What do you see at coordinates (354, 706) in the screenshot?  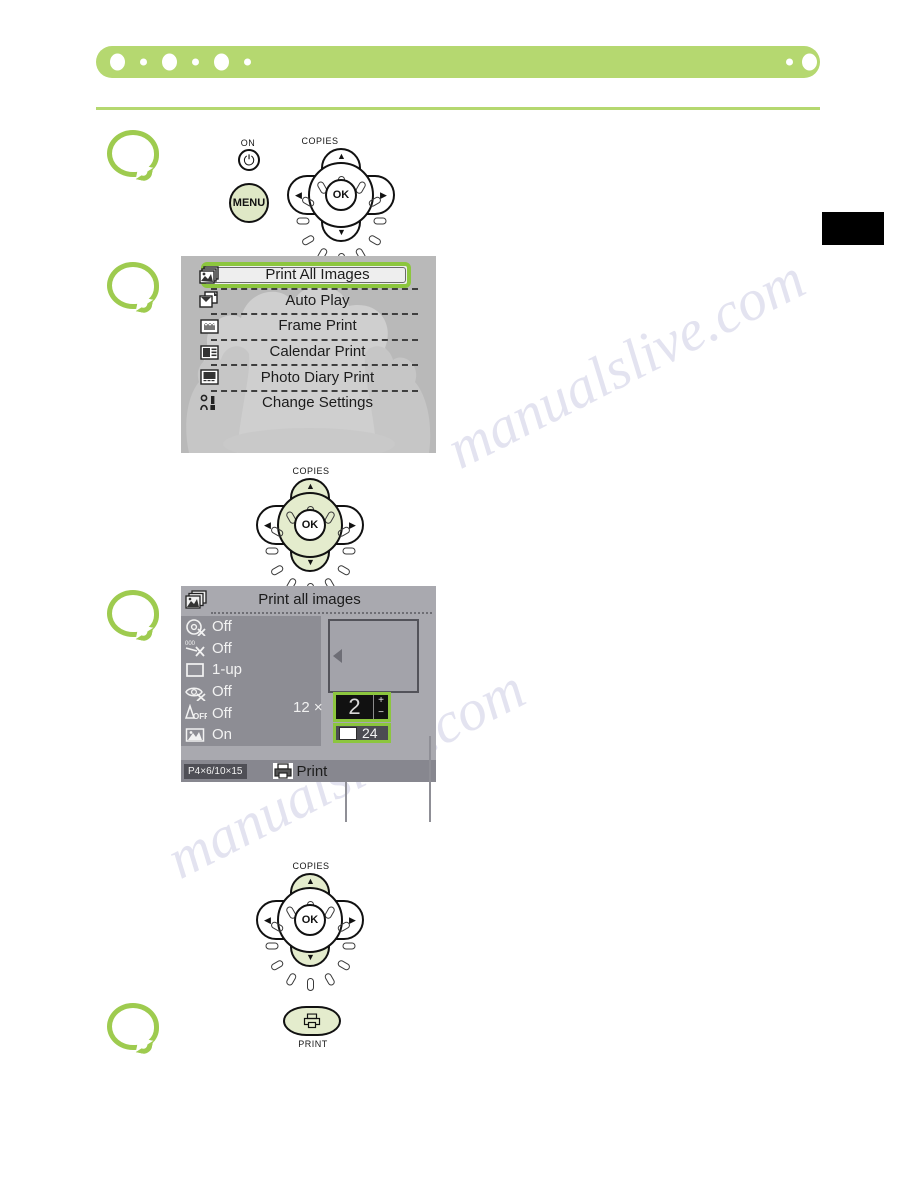 I see `copies-value: 2` at bounding box center [354, 706].